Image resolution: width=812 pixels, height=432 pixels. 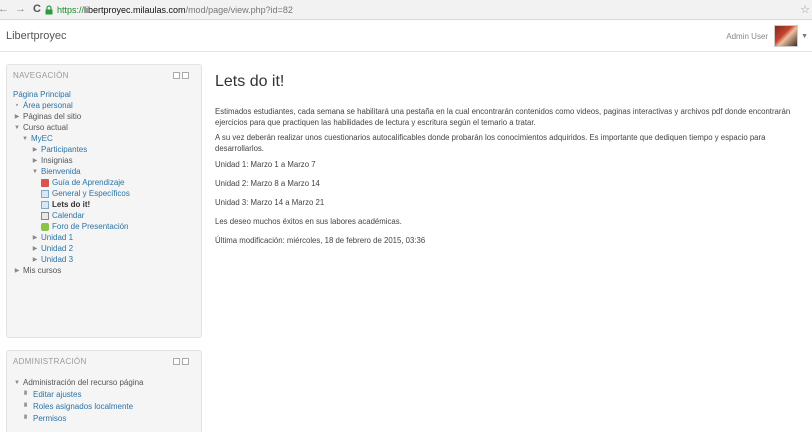 I want to click on bookmark-star-icon: ☆, so click(x=805, y=9).